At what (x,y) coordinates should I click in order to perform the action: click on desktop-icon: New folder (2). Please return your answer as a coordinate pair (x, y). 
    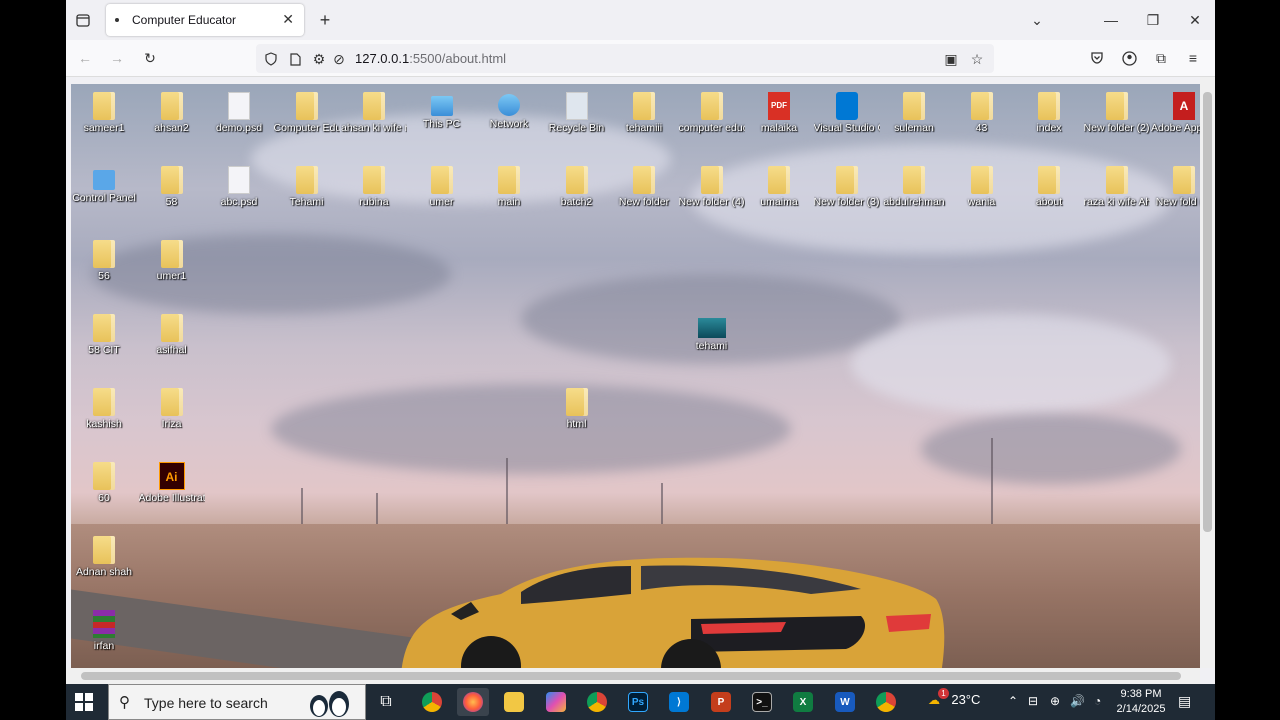
    Looking at the image, I should click on (1117, 117).